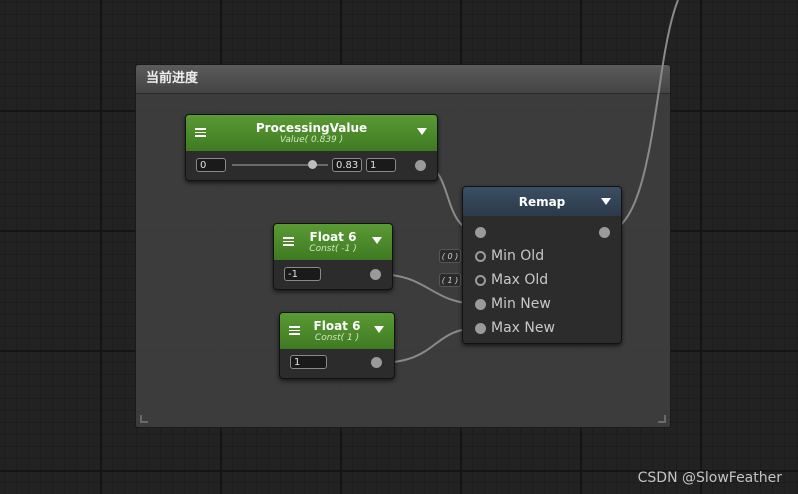  Describe the element at coordinates (337, 331) in the screenshot. I see `float-node-b-header: Float 6 Const( 1 )` at that location.